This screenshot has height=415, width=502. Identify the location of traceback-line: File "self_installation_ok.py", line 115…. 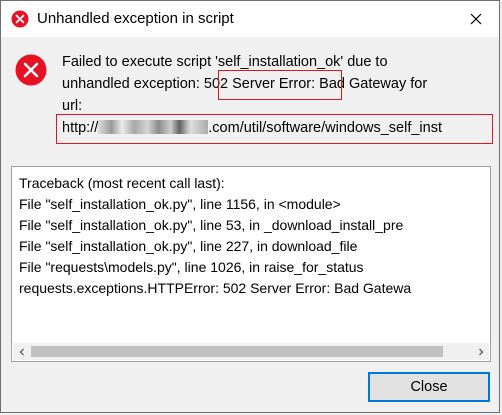
(180, 204).